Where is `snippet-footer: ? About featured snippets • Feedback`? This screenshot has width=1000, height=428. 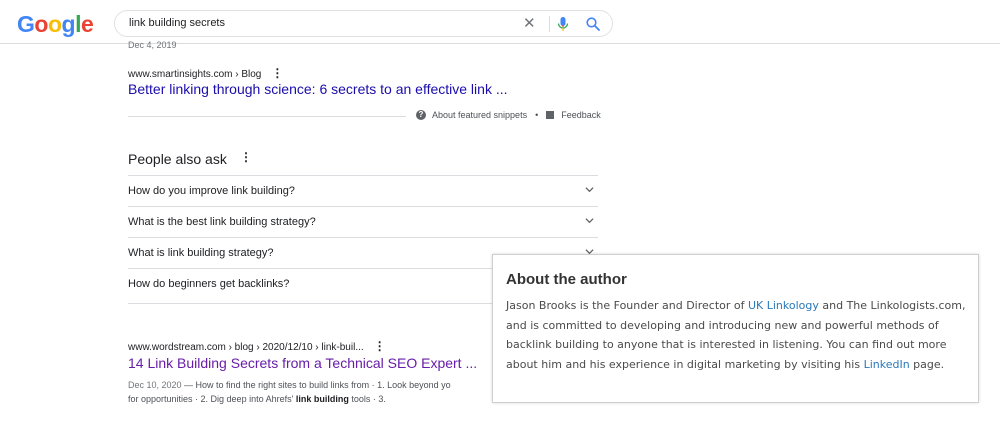
snippet-footer: ? About featured snippets • Feedback is located at coordinates (508, 115).